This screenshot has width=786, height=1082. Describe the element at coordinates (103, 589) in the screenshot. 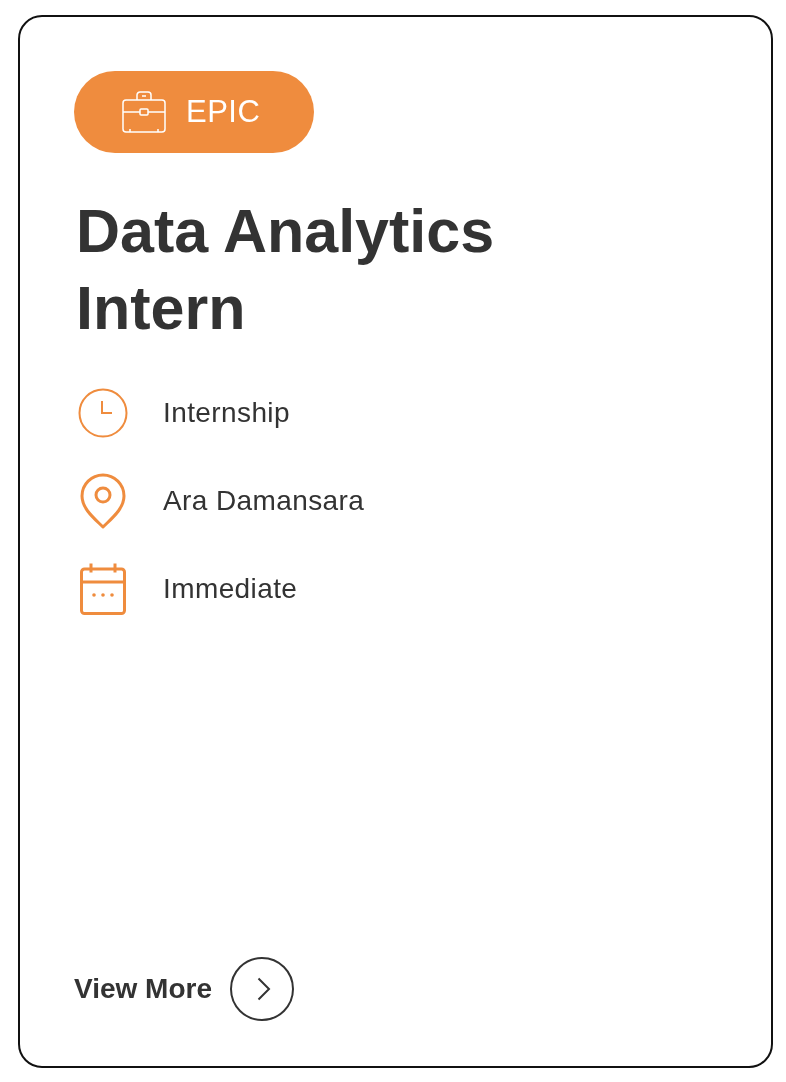

I see `calendar-icon` at that location.